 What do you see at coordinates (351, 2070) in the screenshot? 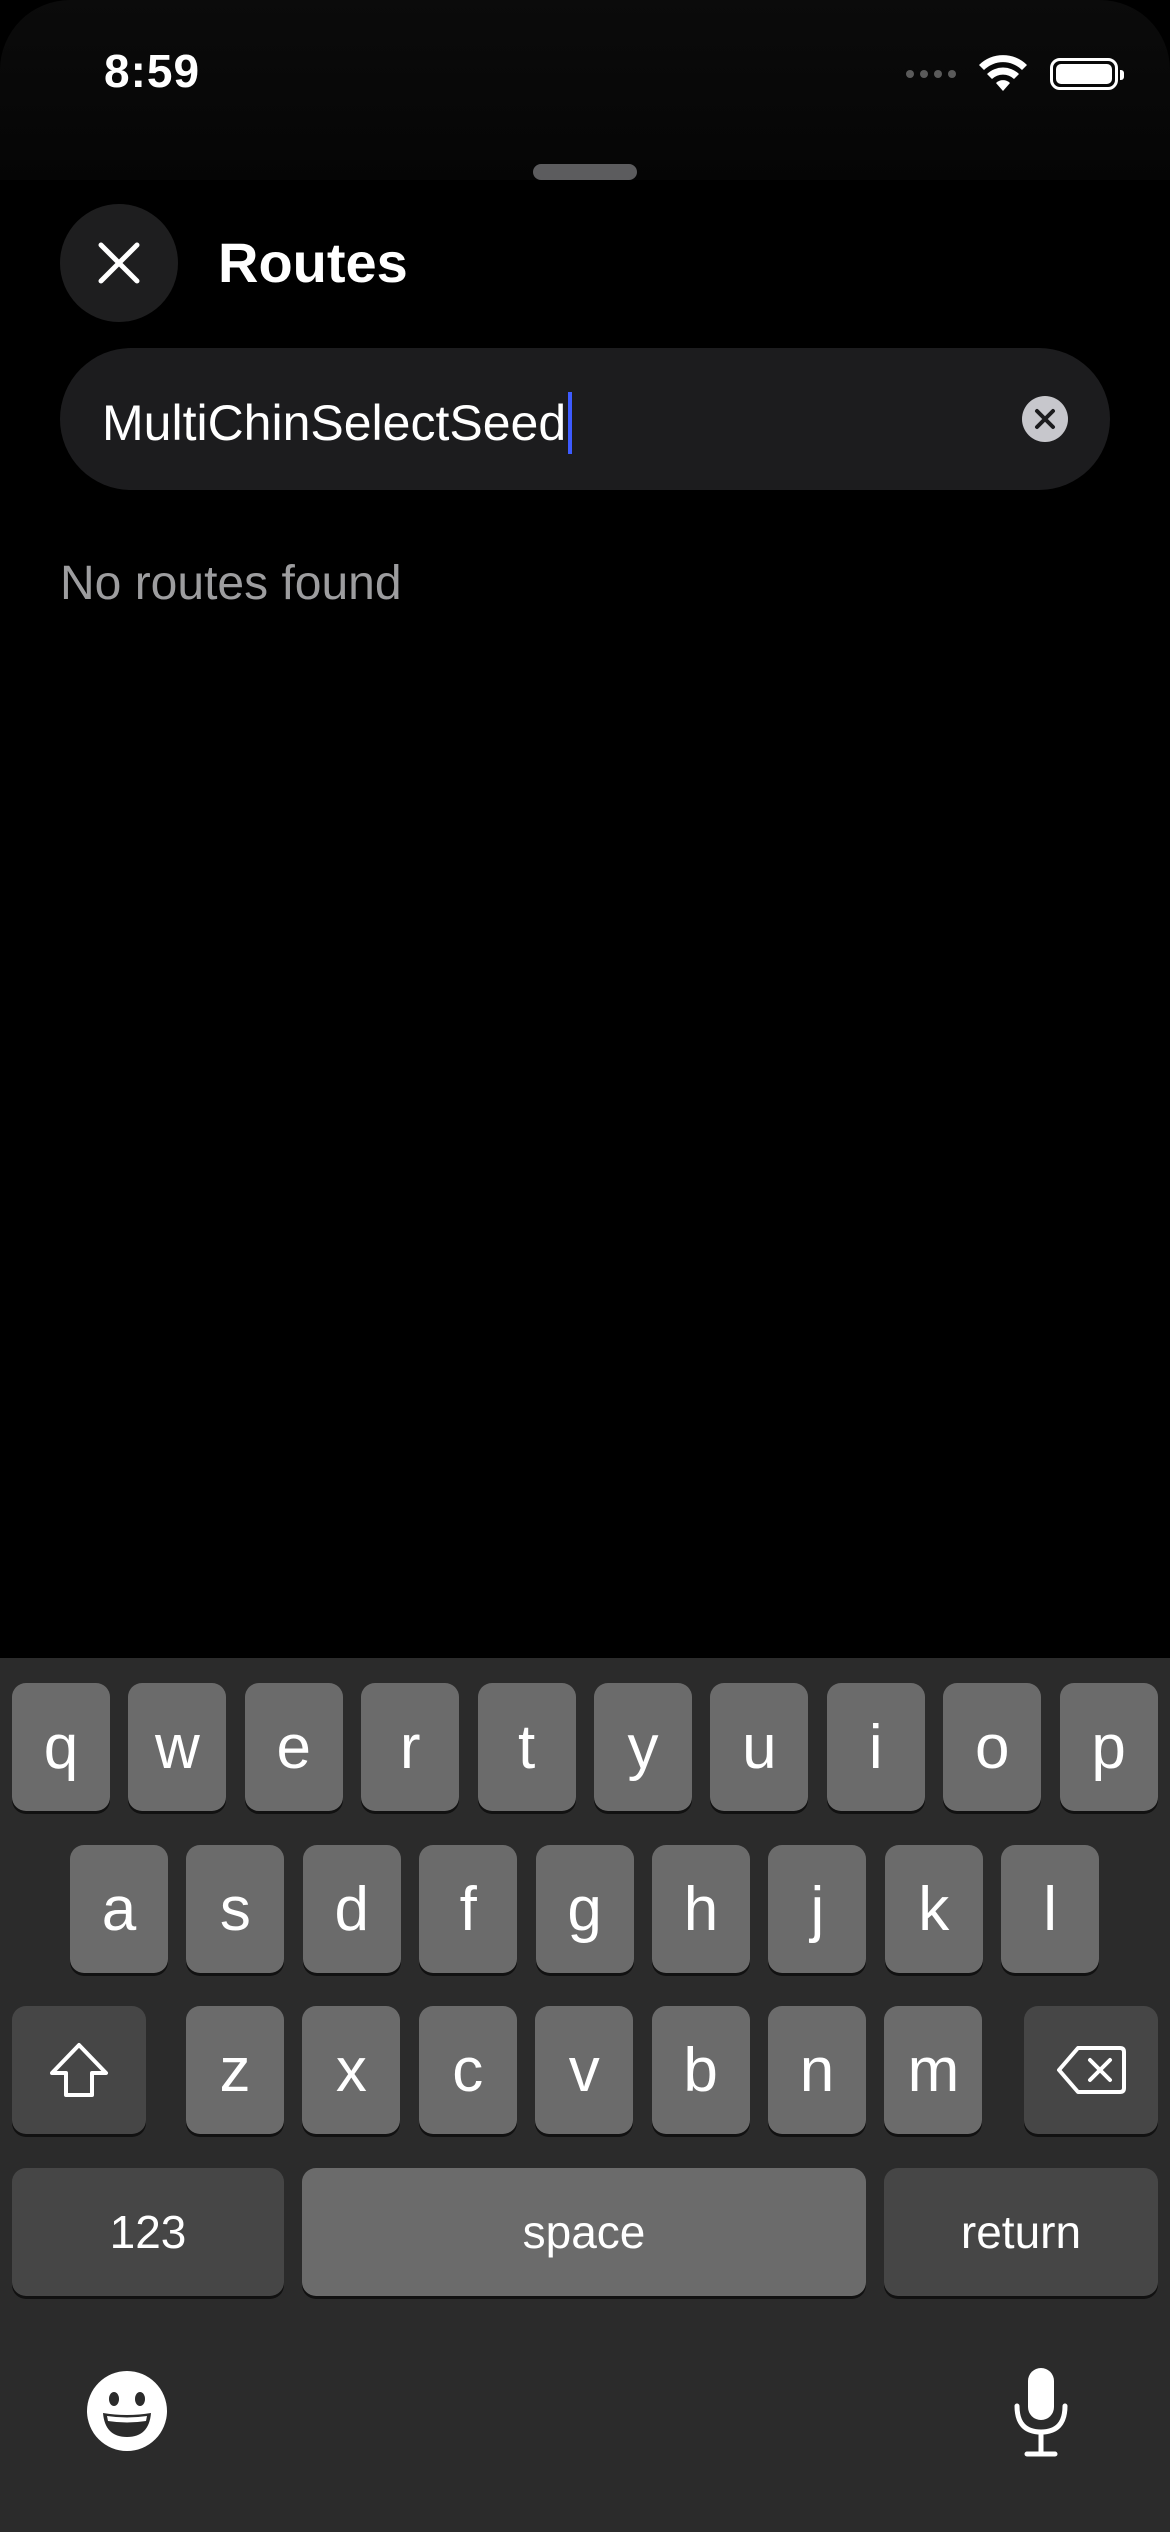
I see `key-x: x` at bounding box center [351, 2070].